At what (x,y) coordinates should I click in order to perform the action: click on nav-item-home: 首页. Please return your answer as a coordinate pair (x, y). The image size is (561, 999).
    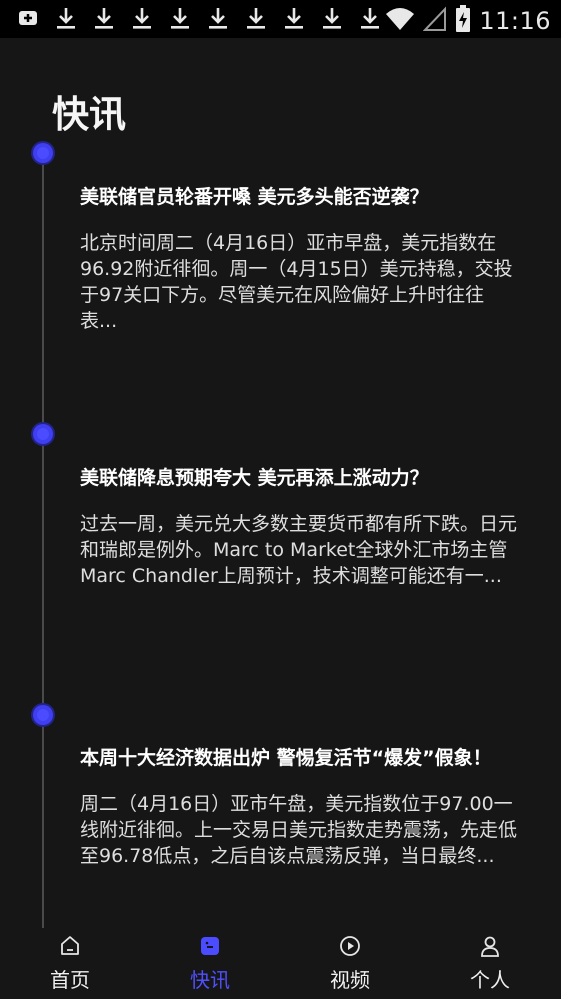
    Looking at the image, I should click on (70, 963).